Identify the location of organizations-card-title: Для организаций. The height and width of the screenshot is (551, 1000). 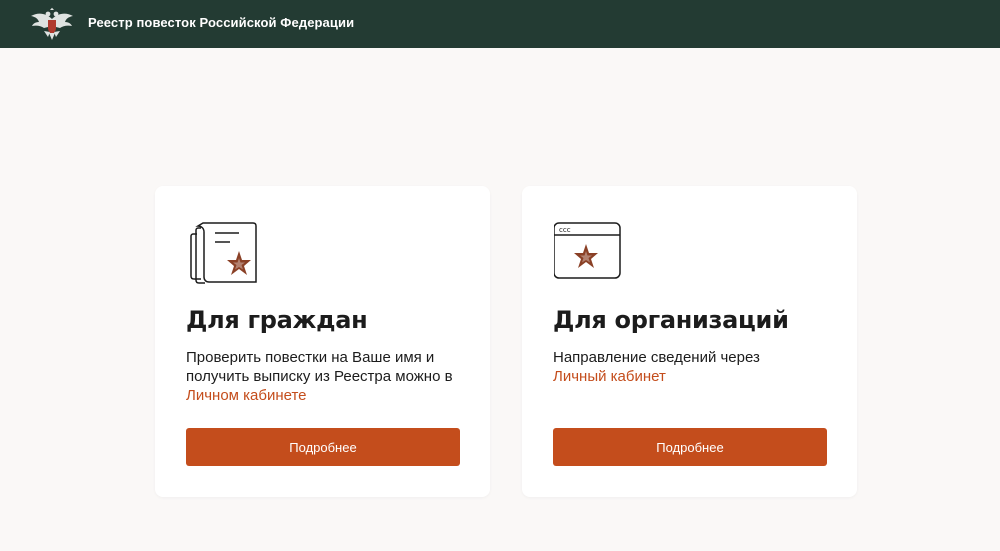
(671, 320).